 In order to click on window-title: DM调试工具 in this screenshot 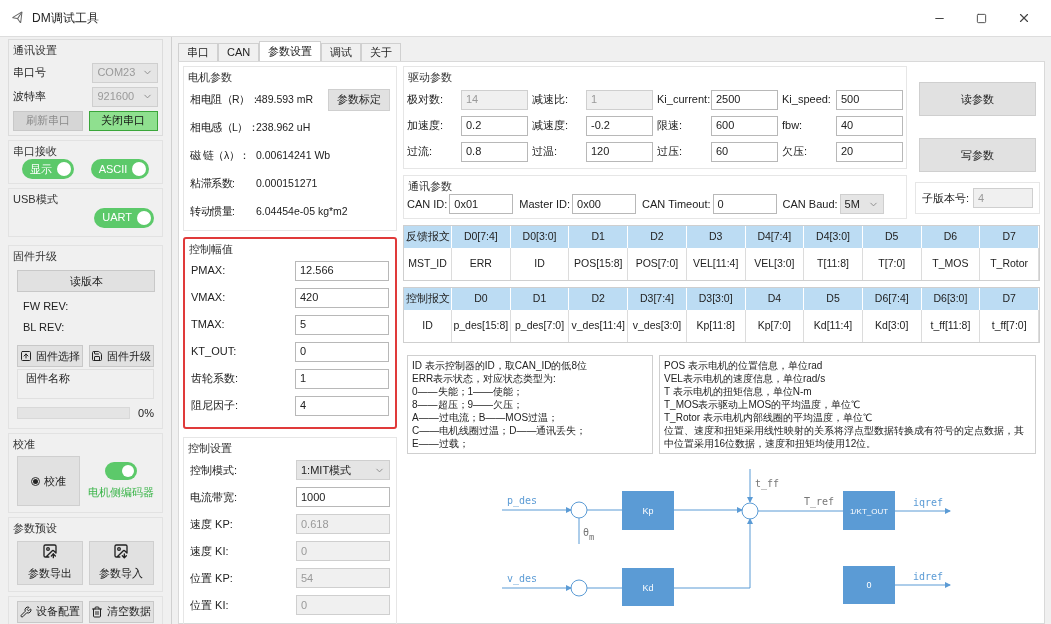, I will do `click(65, 18)`.